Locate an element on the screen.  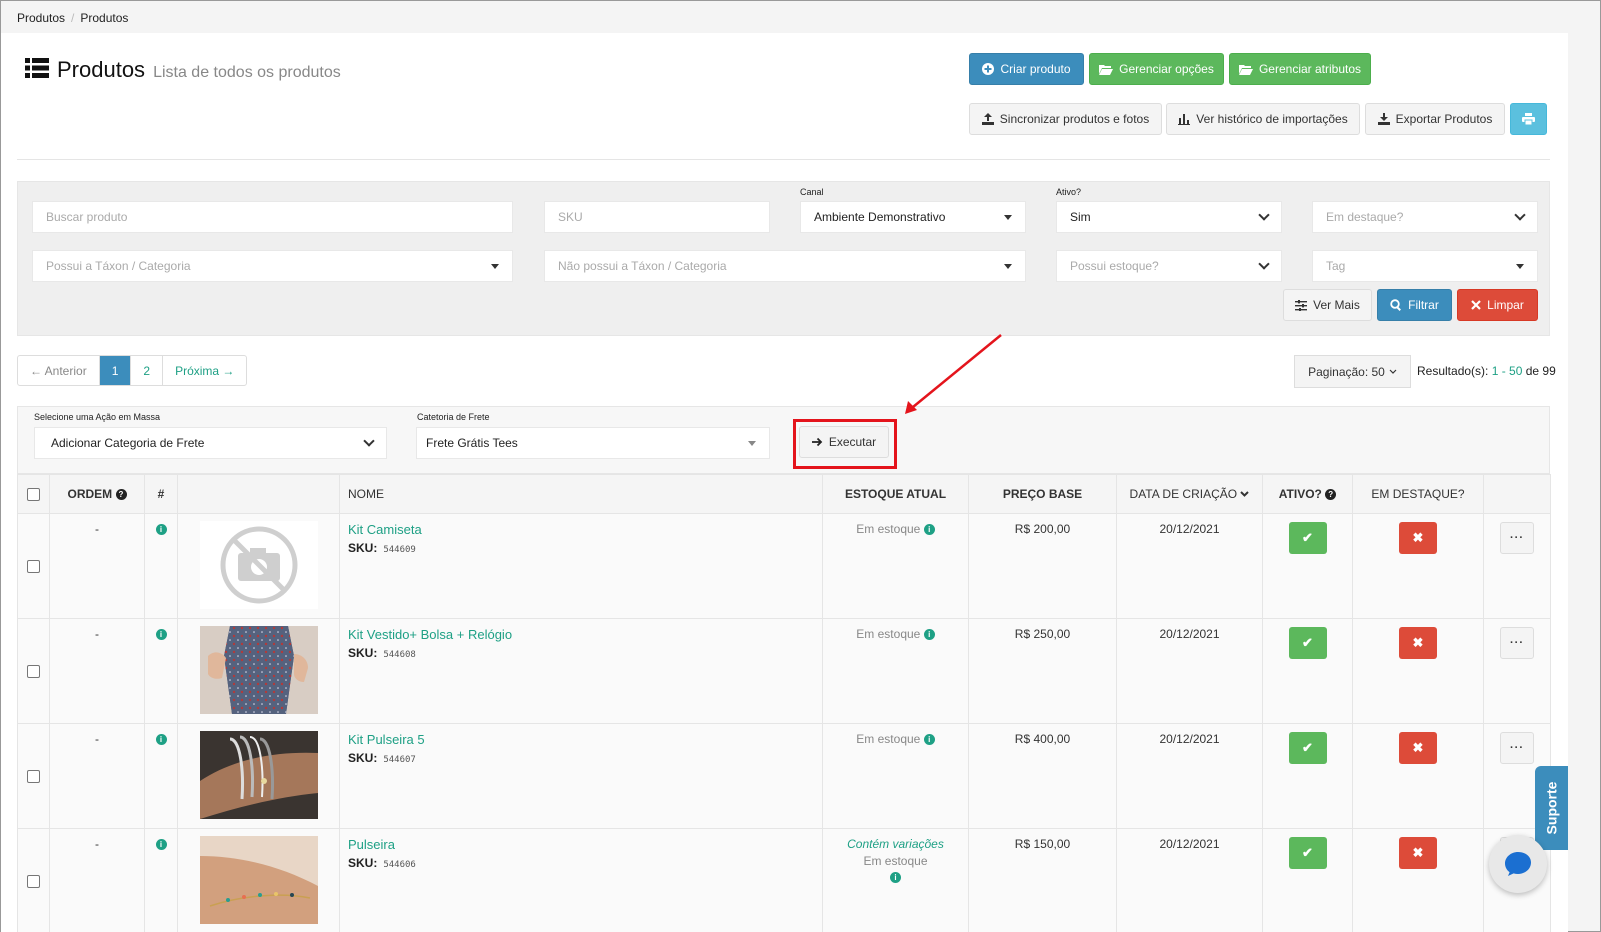
manage-options-button: Gerenciar opções is located at coordinates (1156, 69).